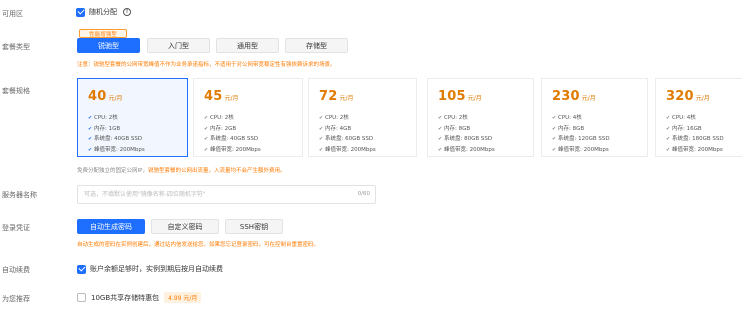  Describe the element at coordinates (465, 139) in the screenshot. I see `card-spec-disk: ✔ 系统盘: 80GB SSD` at that location.